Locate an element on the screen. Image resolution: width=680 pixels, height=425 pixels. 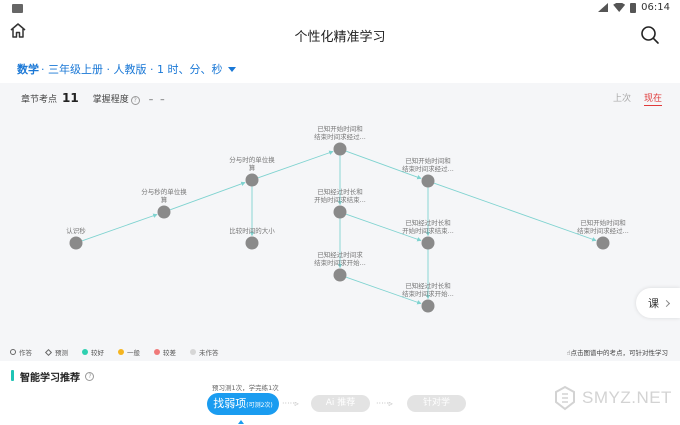
legend-item-good: 较好 is located at coordinates (93, 352).